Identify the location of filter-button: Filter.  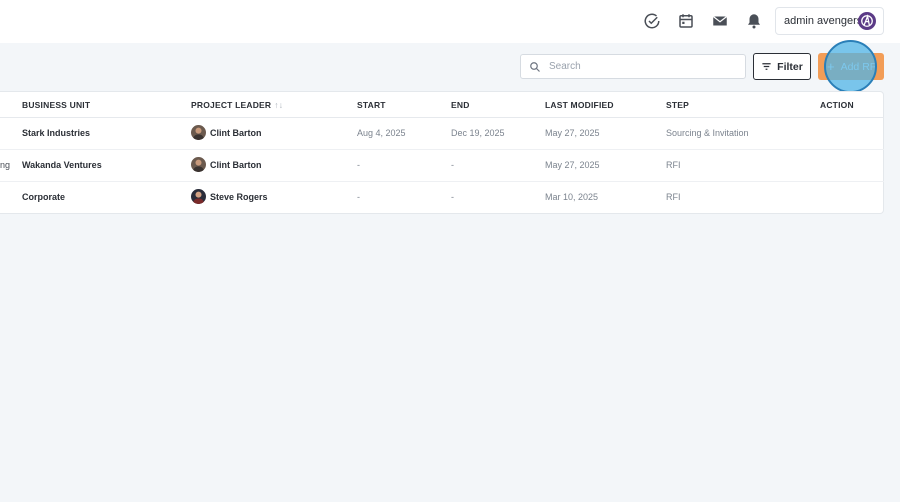
(782, 66).